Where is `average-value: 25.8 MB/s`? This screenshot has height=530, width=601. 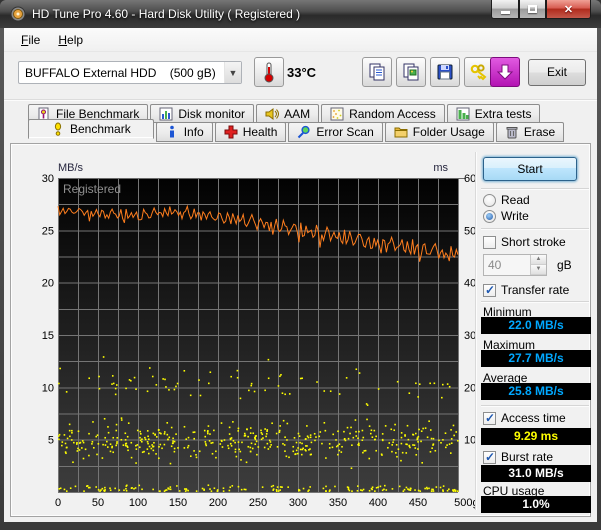
average-value: 25.8 MB/s is located at coordinates (536, 391).